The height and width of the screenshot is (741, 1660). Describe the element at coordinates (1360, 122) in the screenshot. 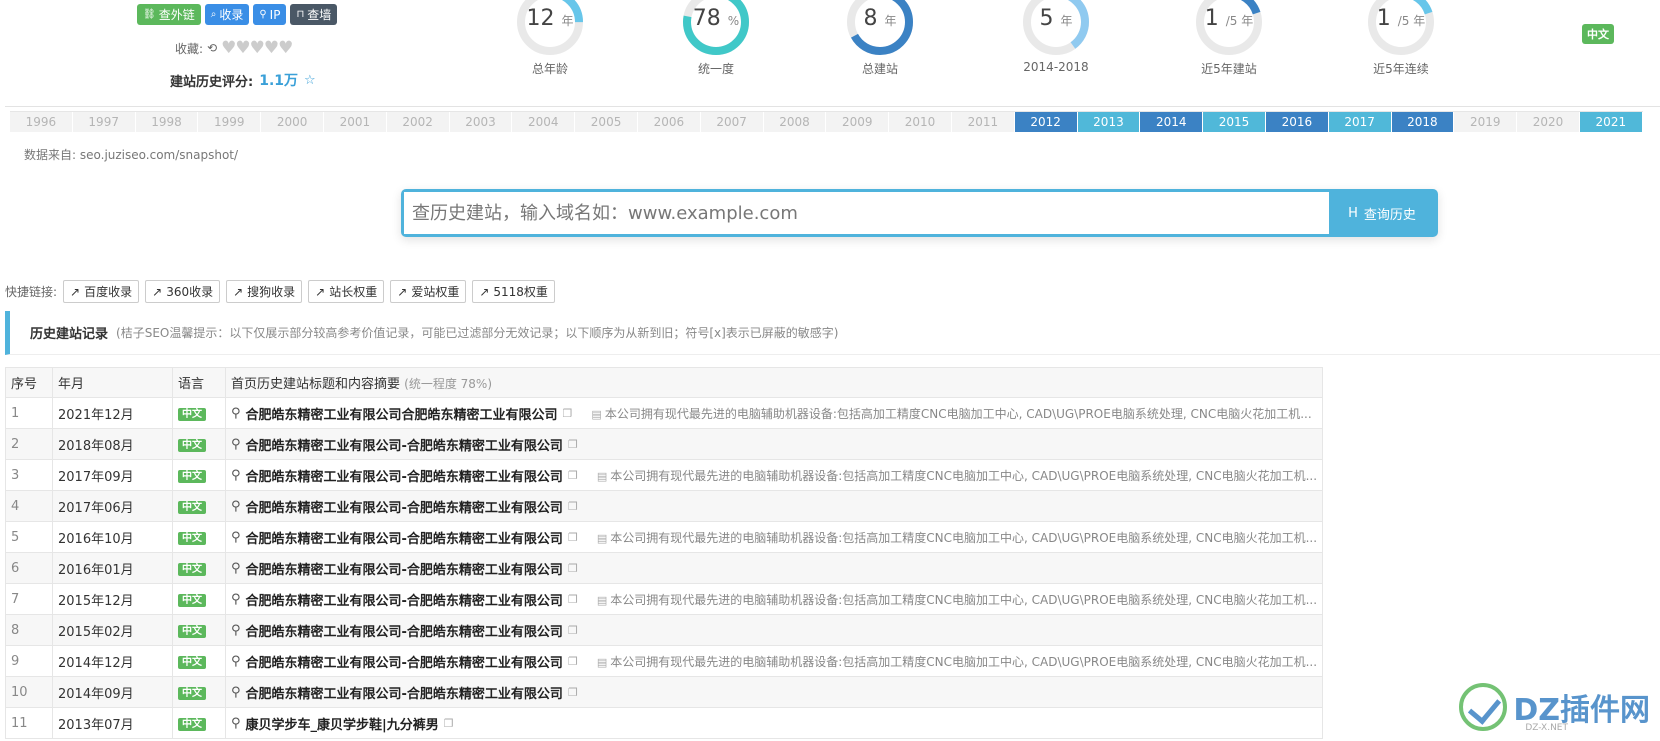

I see `year-cell: 2017` at that location.